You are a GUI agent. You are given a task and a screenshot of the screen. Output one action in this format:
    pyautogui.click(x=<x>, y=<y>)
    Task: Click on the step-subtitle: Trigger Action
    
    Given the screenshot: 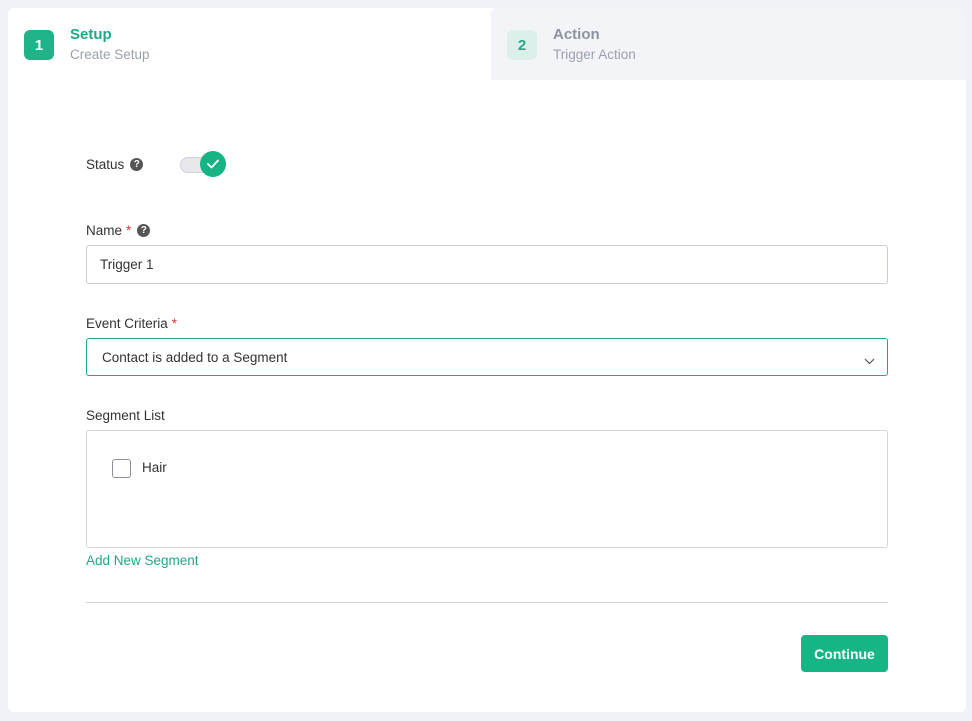 What is the action you would take?
    pyautogui.click(x=594, y=54)
    